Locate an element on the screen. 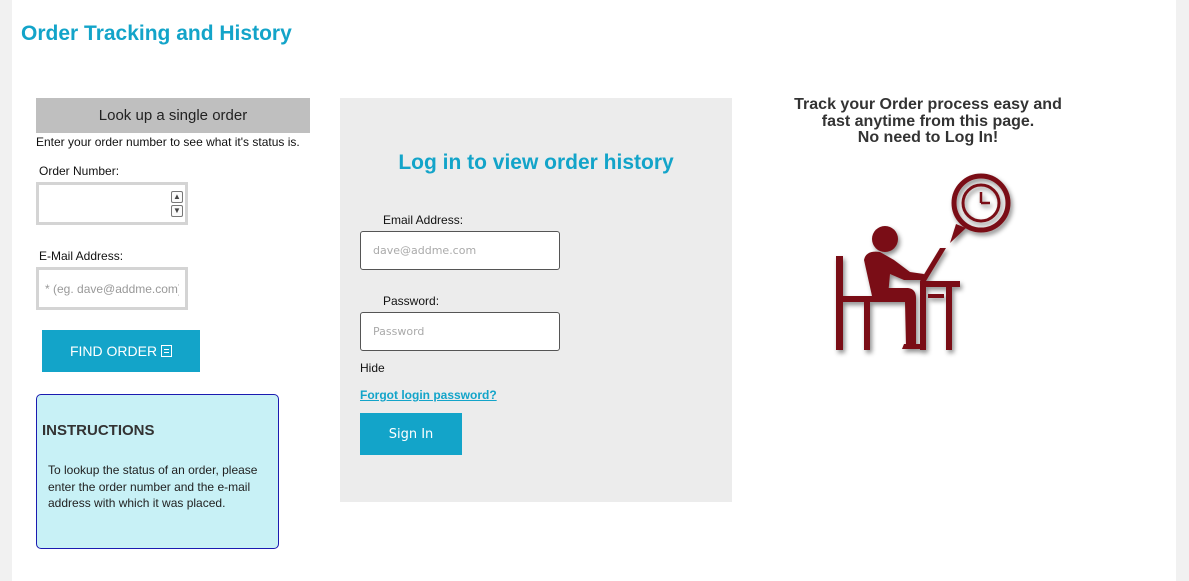  forgot-password-link: Forgot login password? is located at coordinates (428, 395).